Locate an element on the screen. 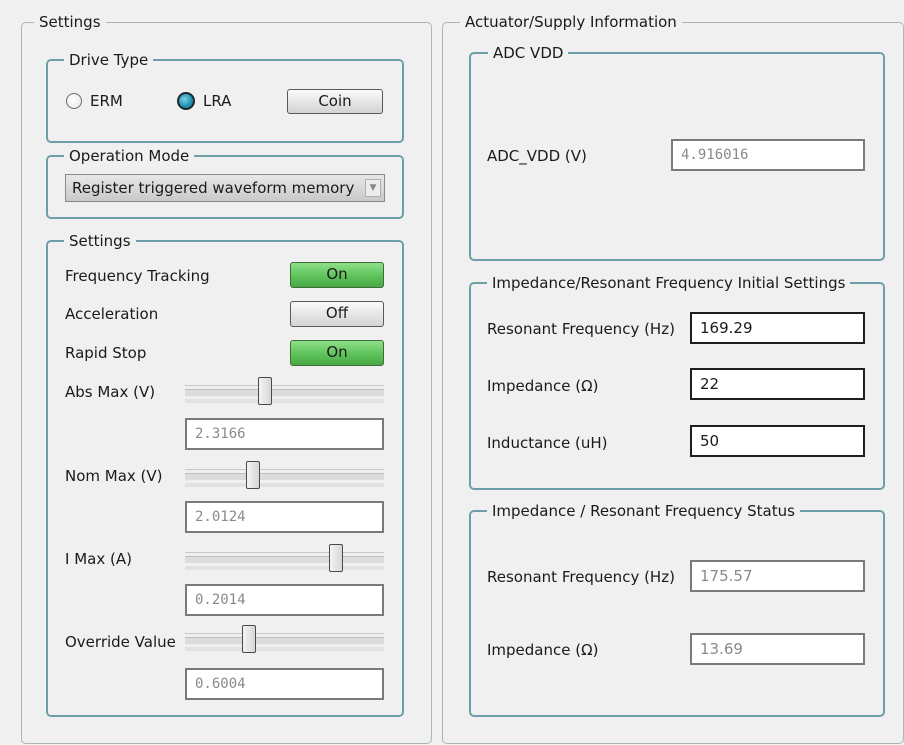 Image resolution: width=904 pixels, height=745 pixels. settings-group-title: Settings is located at coordinates (70, 22).